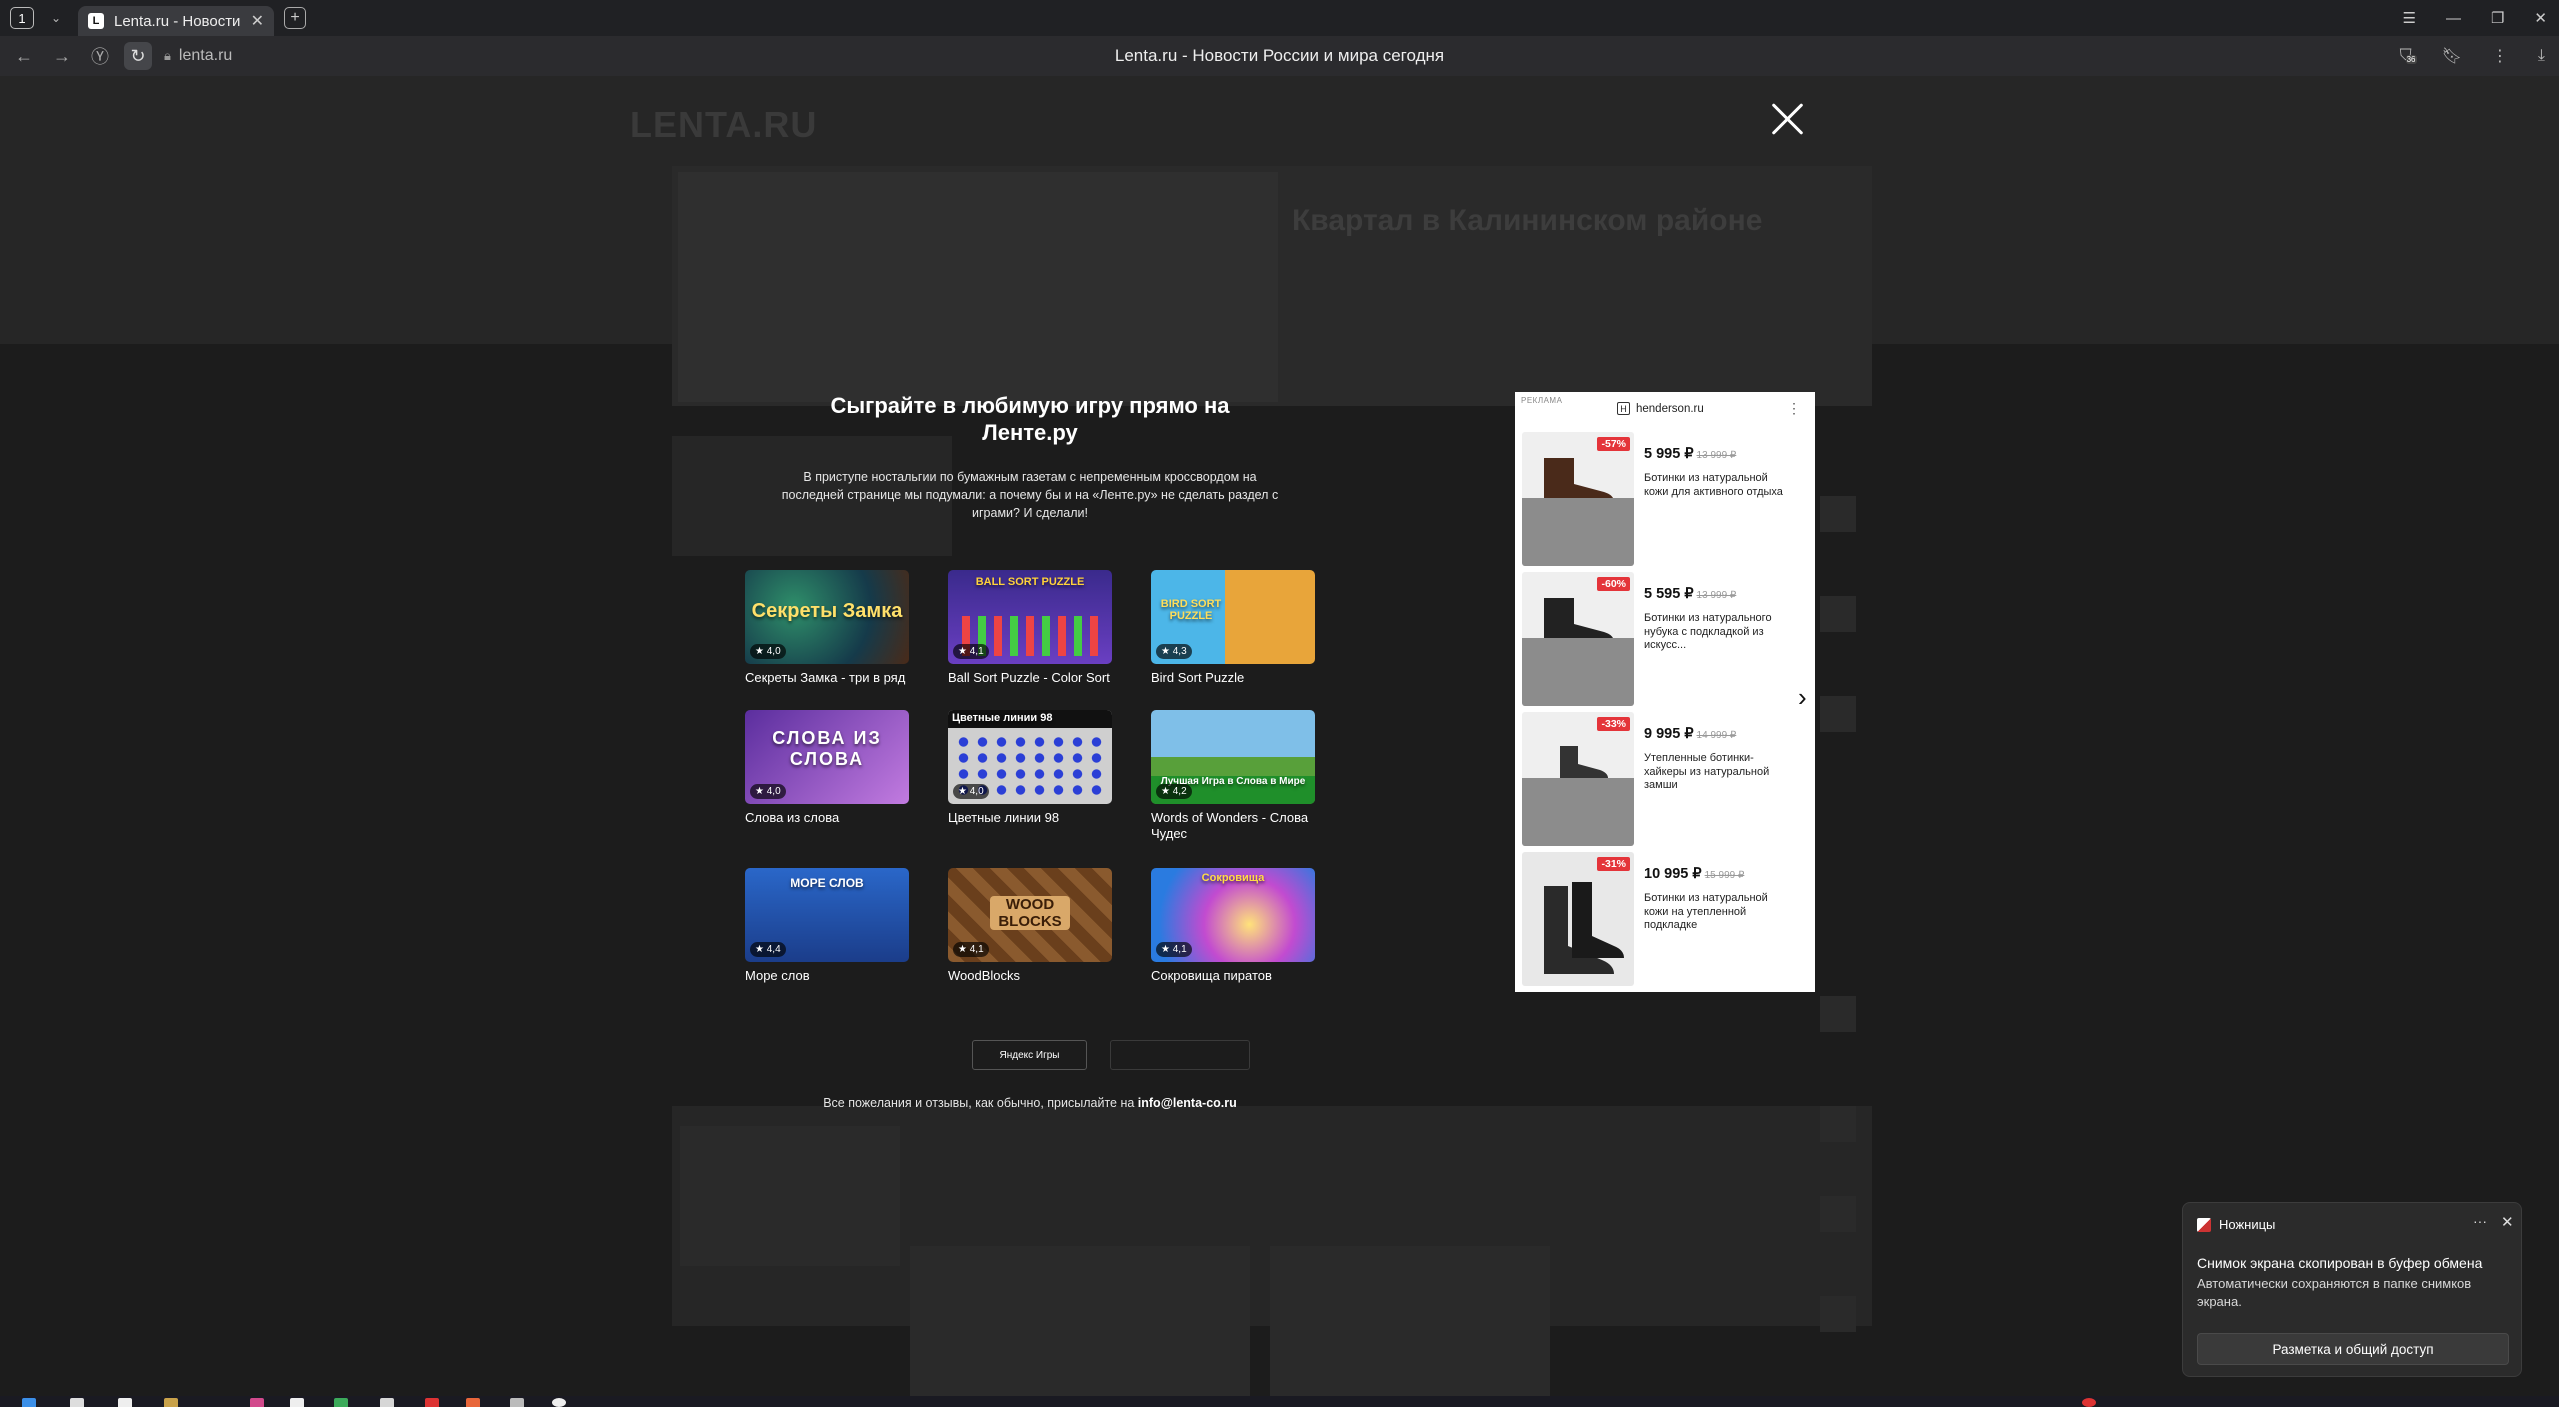  I want to click on tab-close-icon: ✕, so click(257, 21).